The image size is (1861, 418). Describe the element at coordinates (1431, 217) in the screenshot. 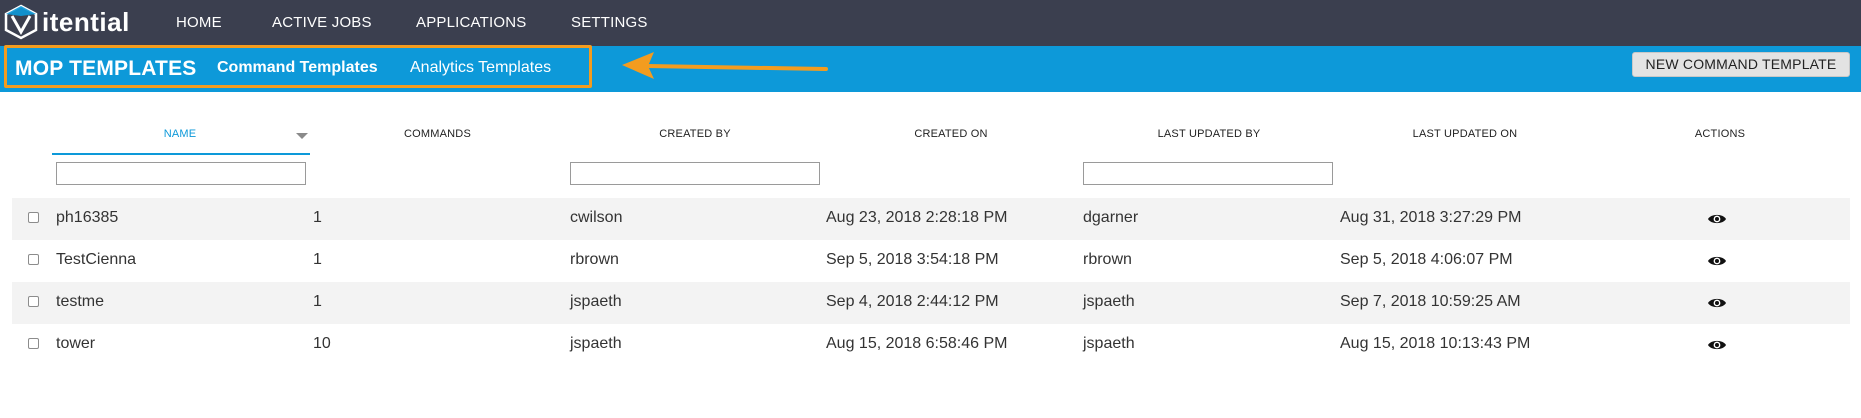

I see `cell-last-updated-on: Aug 31, 2018 3:27:29 PM` at that location.